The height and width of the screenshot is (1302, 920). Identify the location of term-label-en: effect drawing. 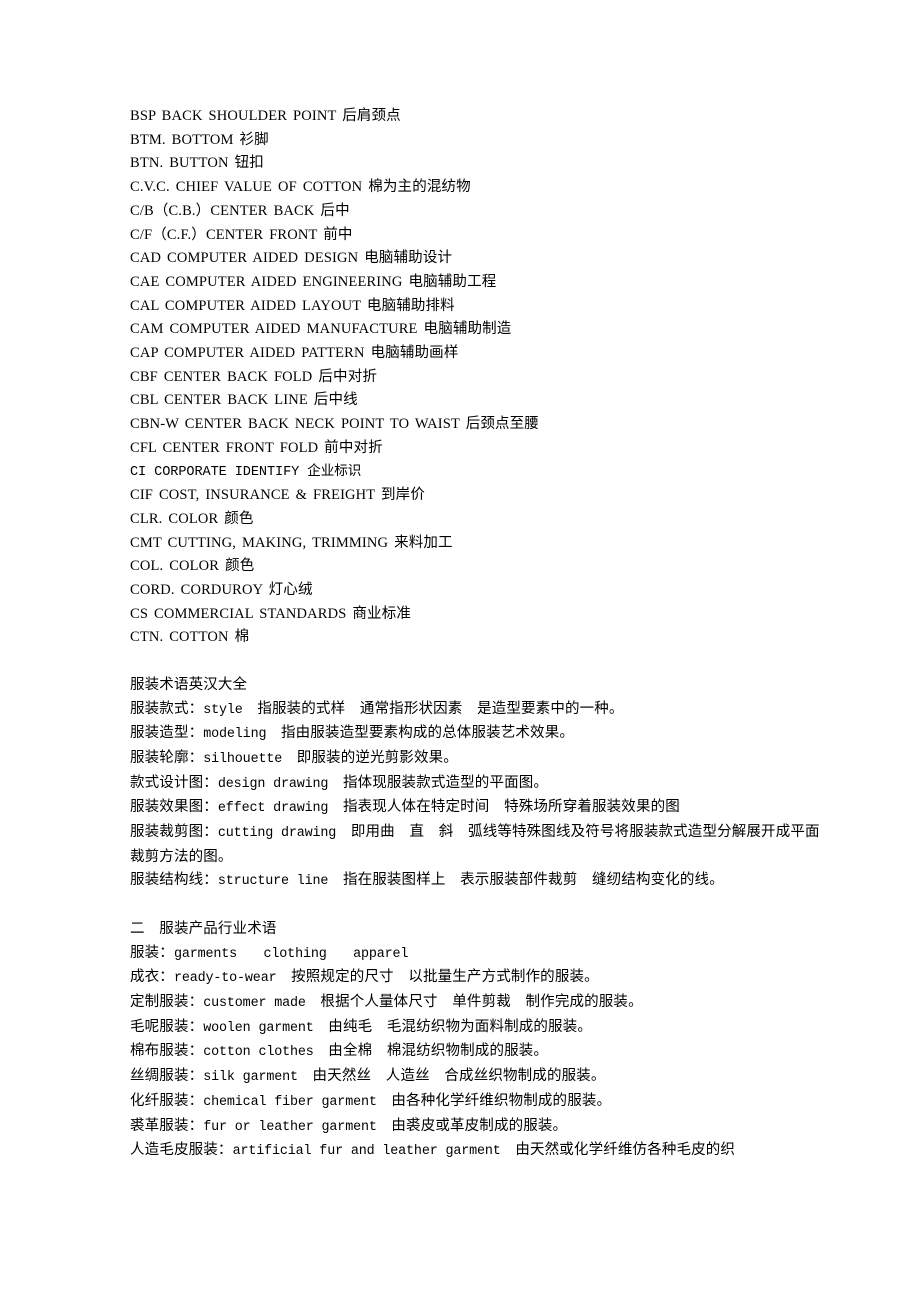
(273, 809).